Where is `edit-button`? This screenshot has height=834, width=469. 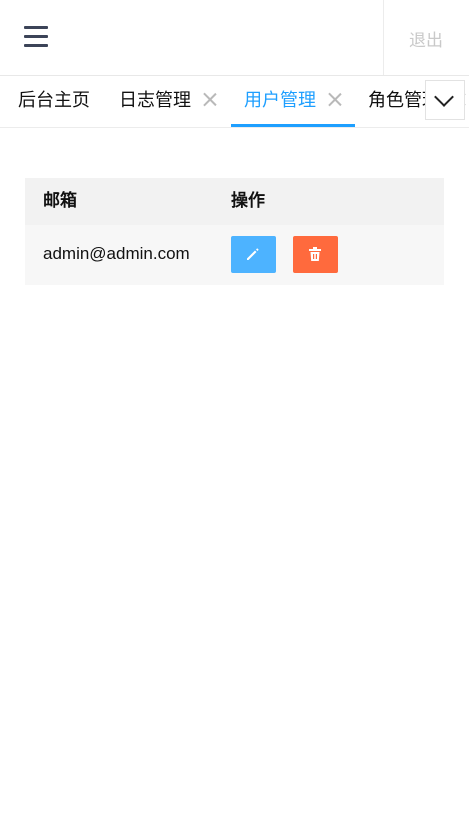
edit-button is located at coordinates (253, 254).